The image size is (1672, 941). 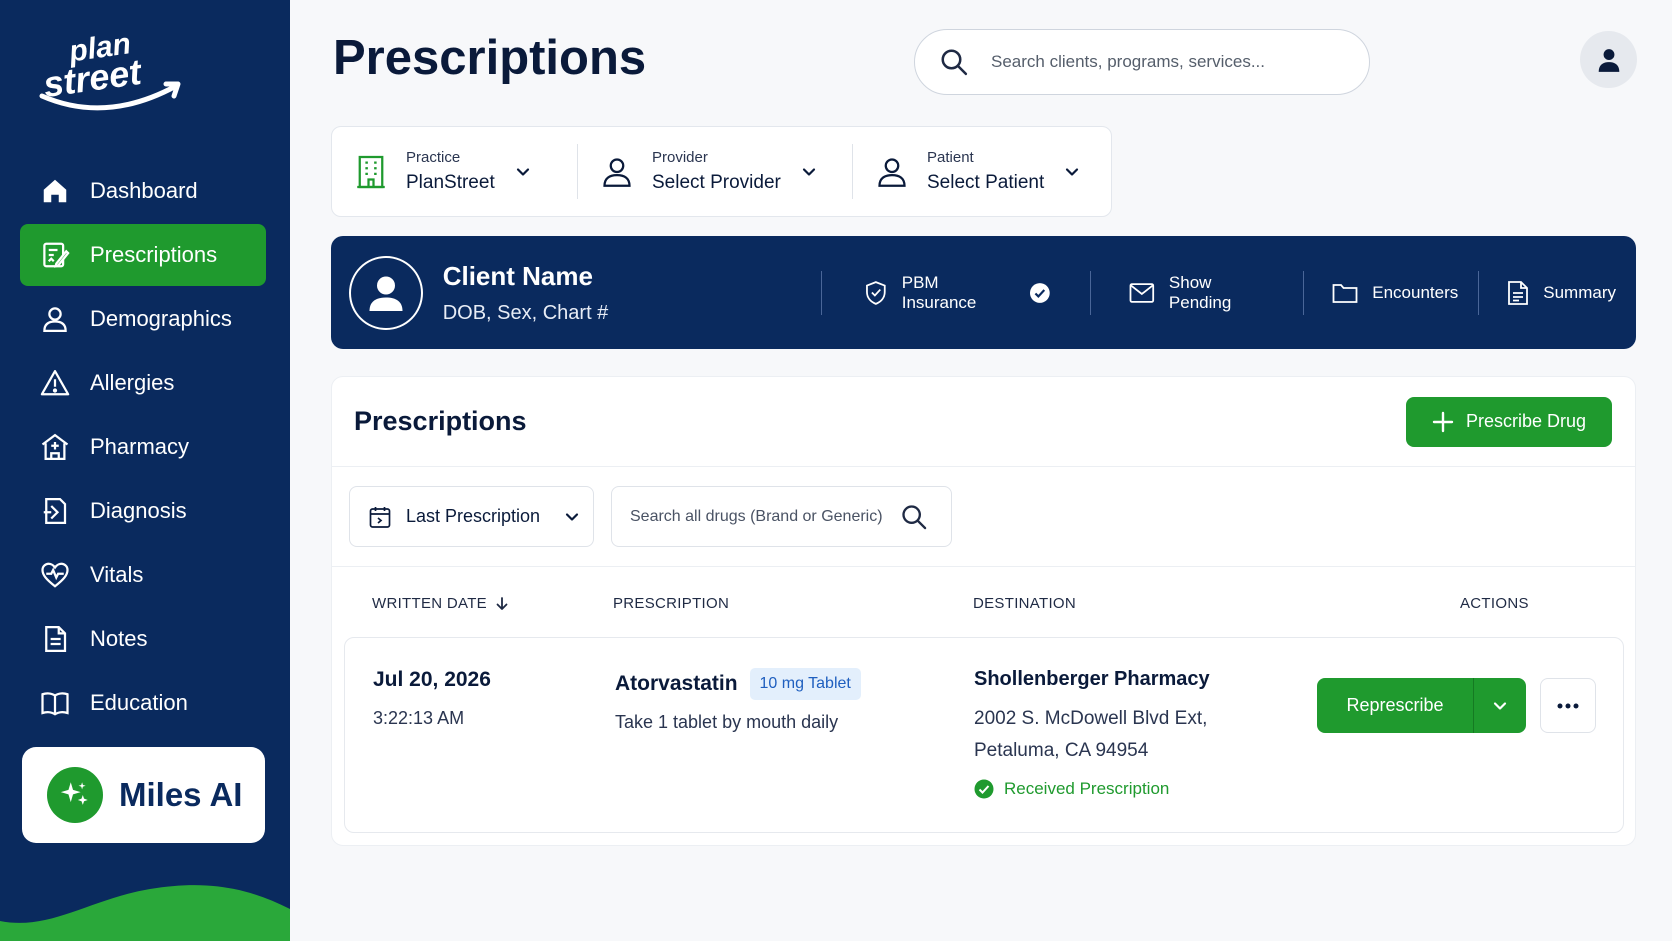 I want to click on prescription-drug: Atorvastatin 10 mg Tablet, so click(x=738, y=684).